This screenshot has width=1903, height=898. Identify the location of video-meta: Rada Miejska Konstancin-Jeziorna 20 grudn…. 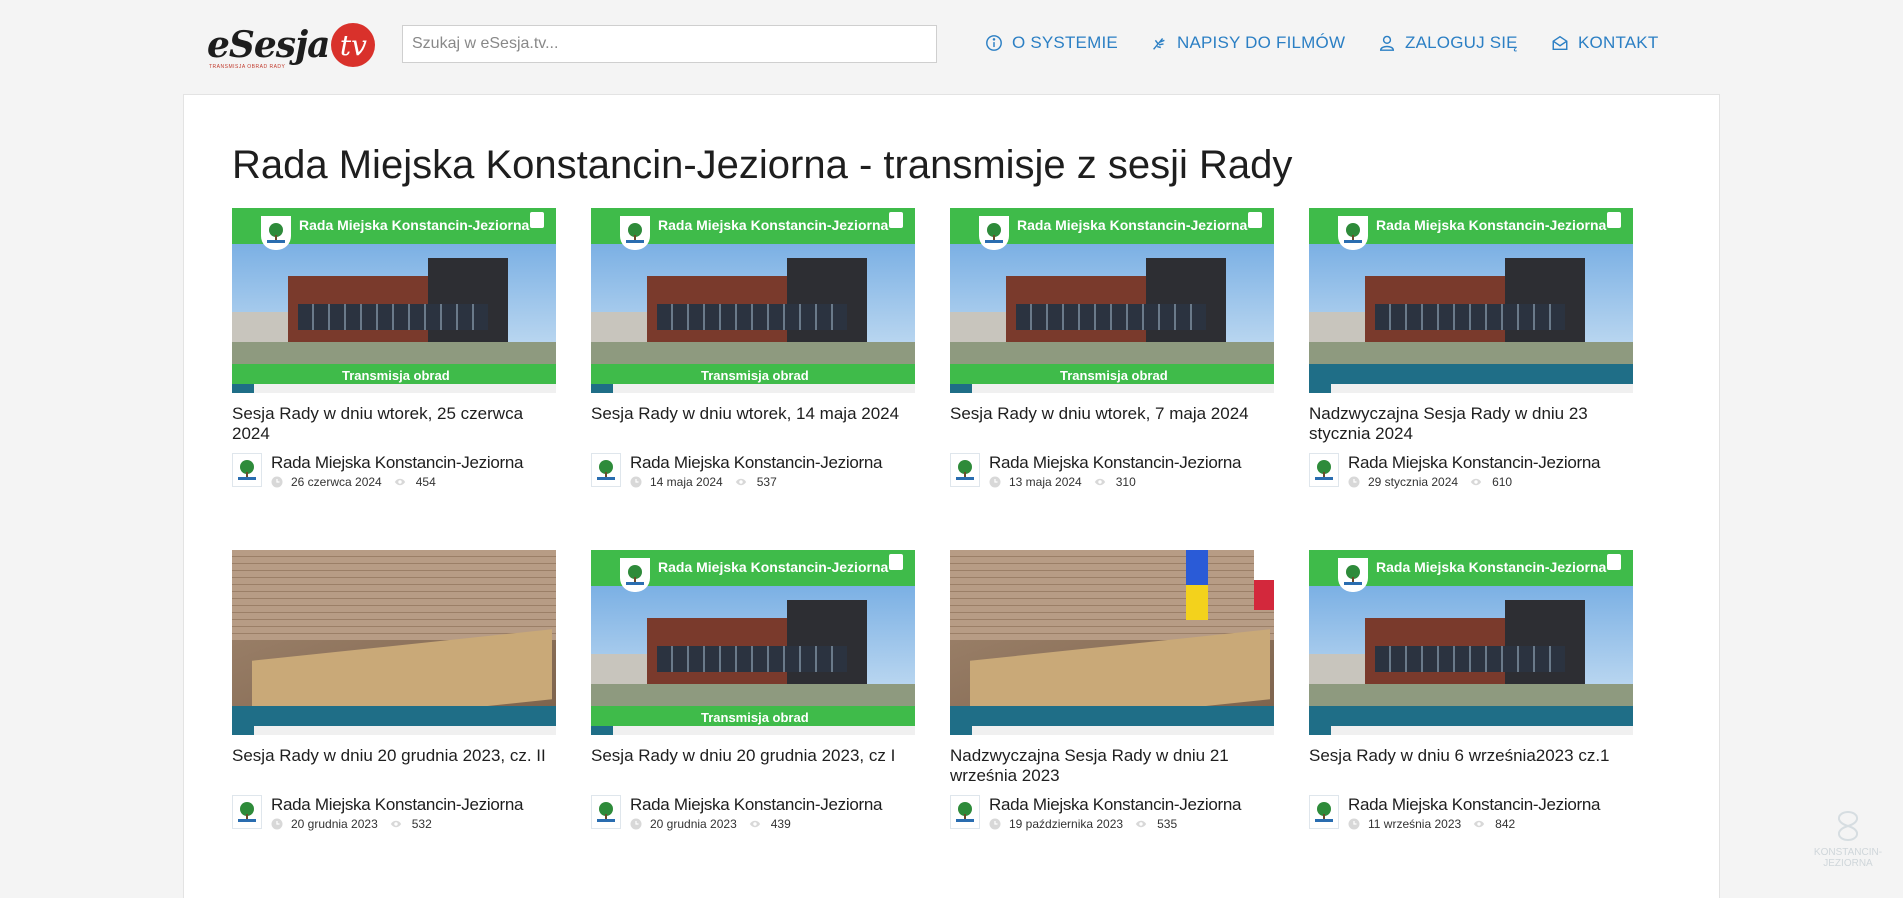
(394, 813).